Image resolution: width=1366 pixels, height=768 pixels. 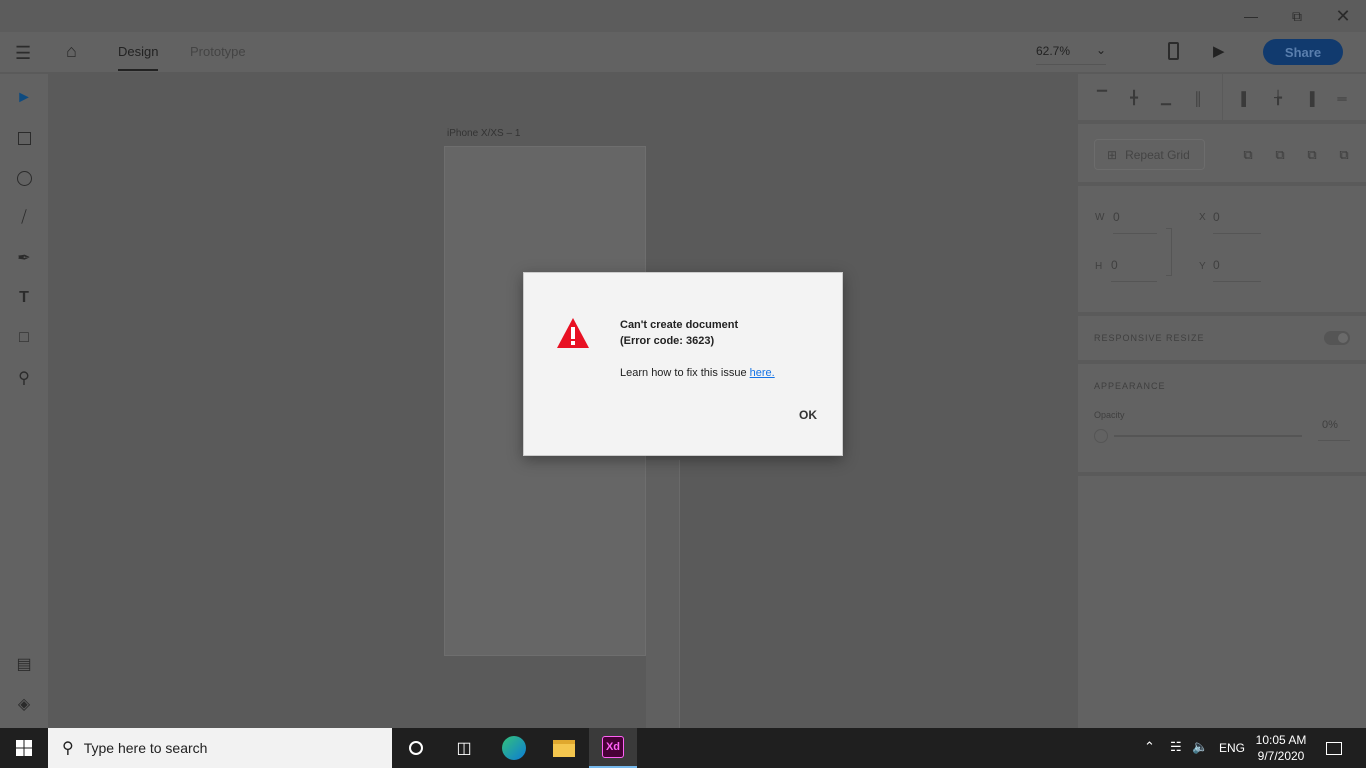 I want to click on adobe-xd-taskbar-icon: Xd, so click(x=613, y=748).